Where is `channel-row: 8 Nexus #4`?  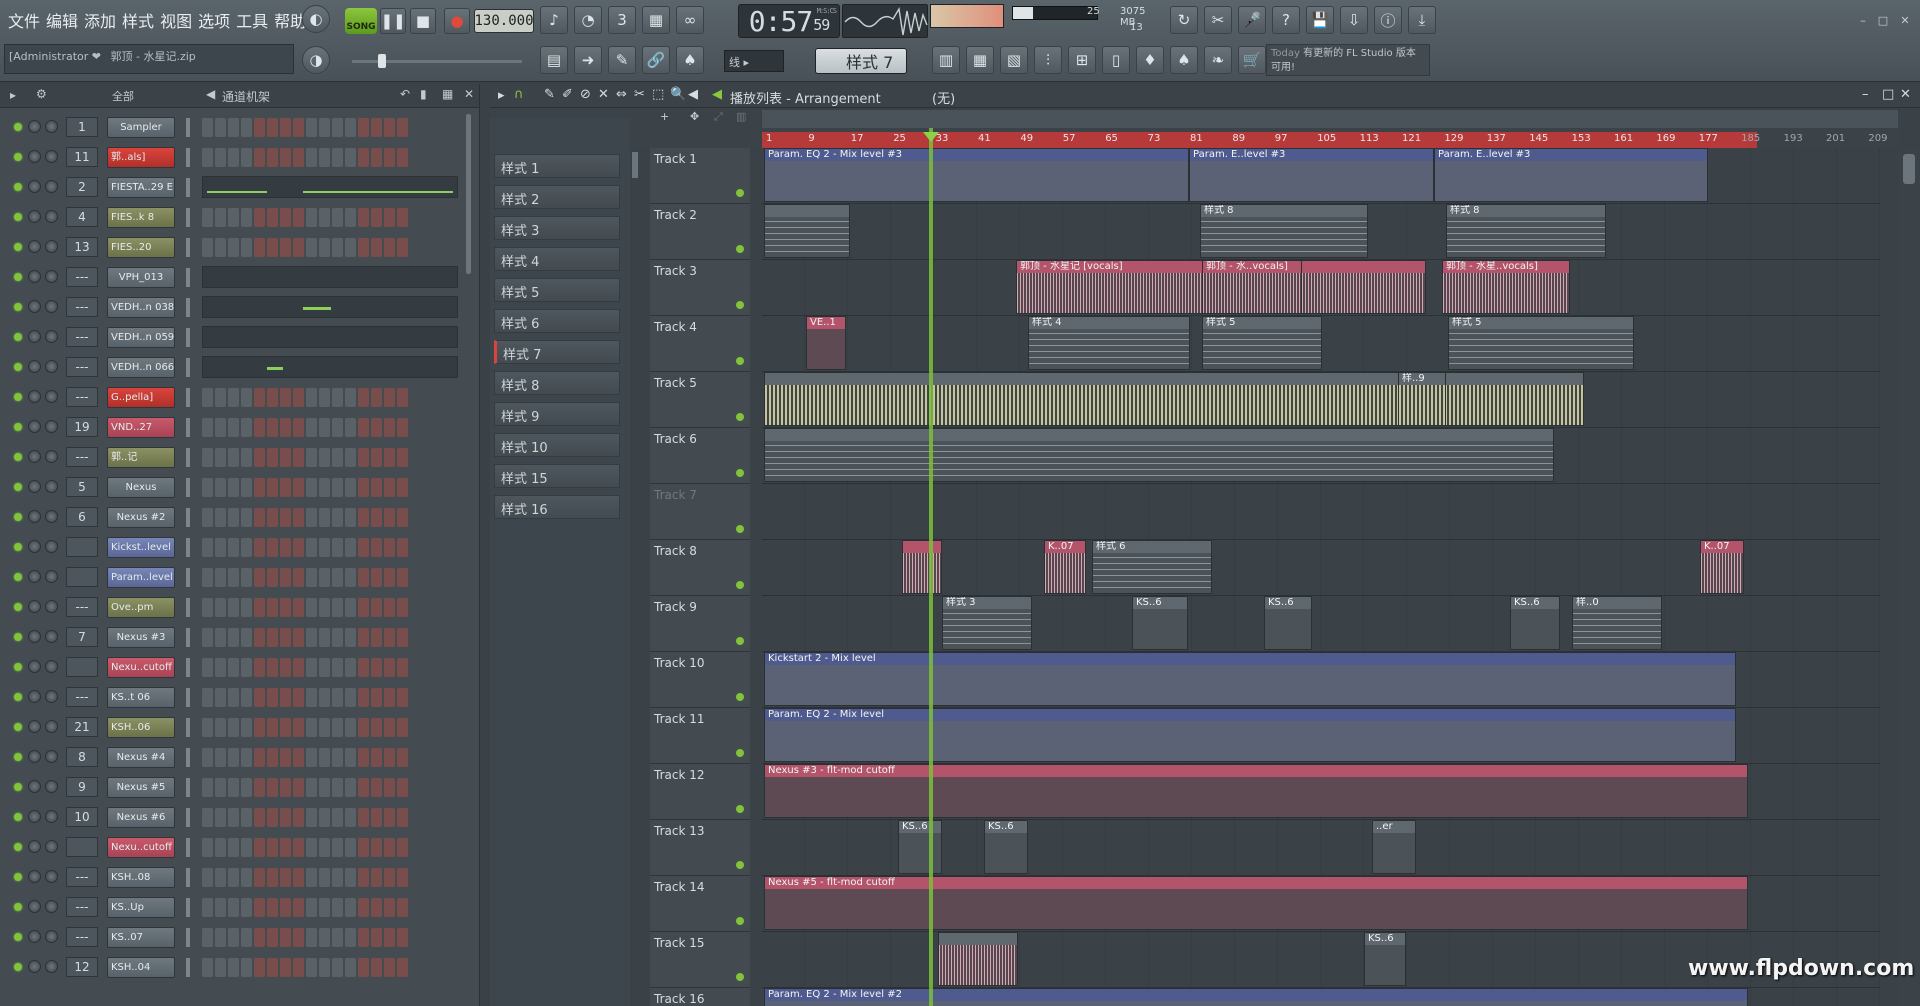 channel-row: 8 Nexus #4 is located at coordinates (235, 757).